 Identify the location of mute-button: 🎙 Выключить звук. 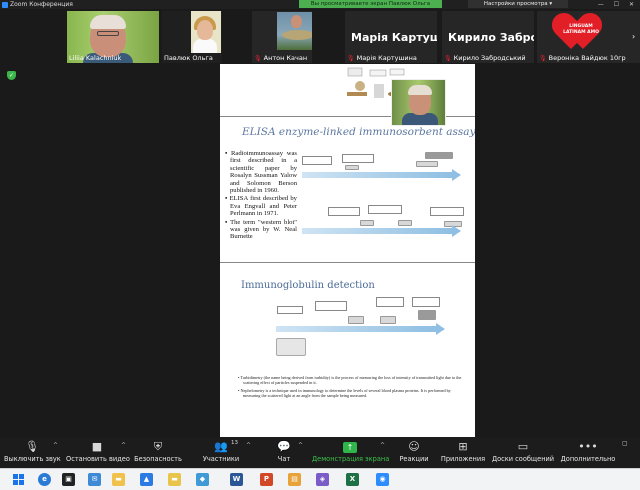
(32, 452).